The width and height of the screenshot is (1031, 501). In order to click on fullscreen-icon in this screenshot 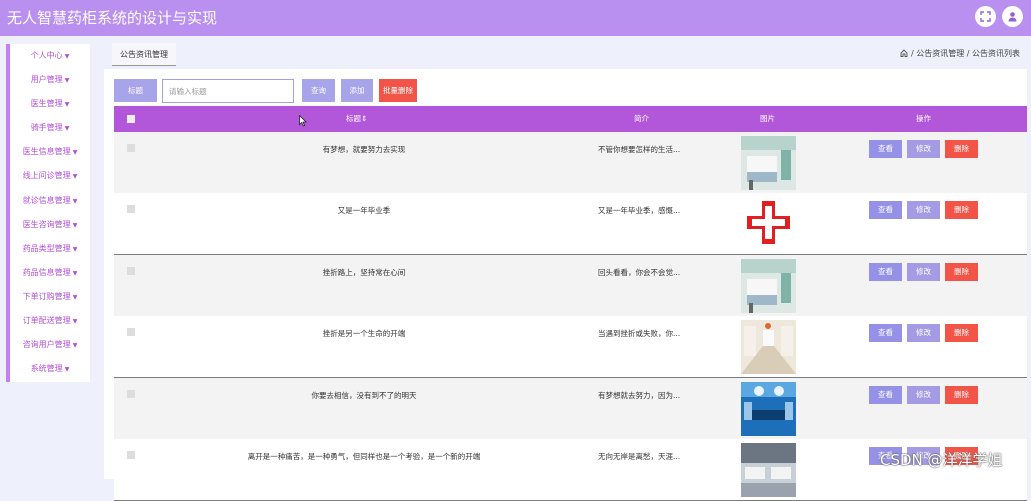, I will do `click(985, 16)`.